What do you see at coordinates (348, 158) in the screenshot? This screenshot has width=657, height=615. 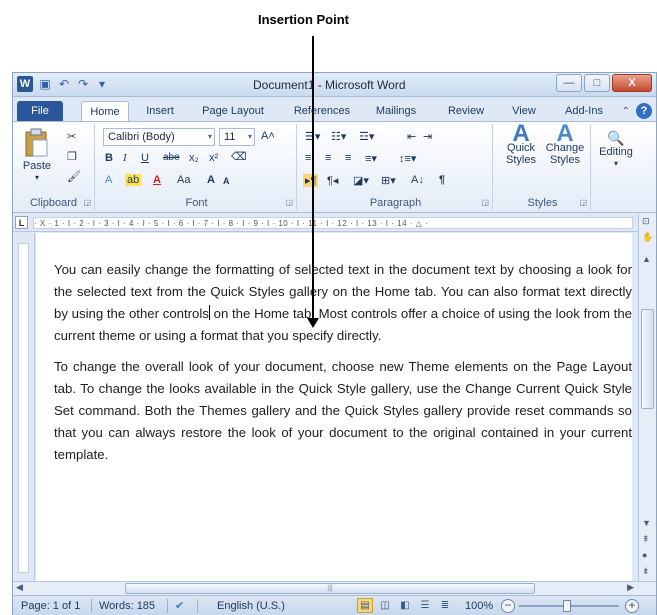 I see `align-right-icon: ≡` at bounding box center [348, 158].